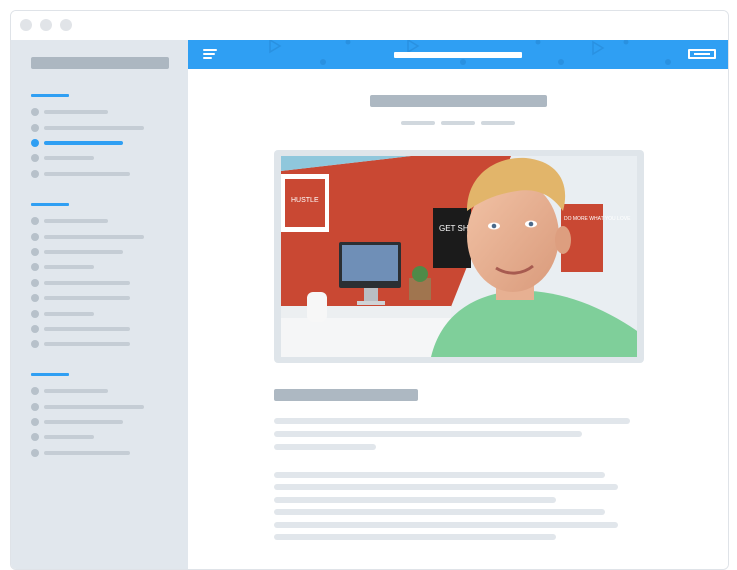  What do you see at coordinates (597, 219) in the screenshot?
I see `poster-right-text: DO MORE WHAT YOU LOVE` at bounding box center [597, 219].